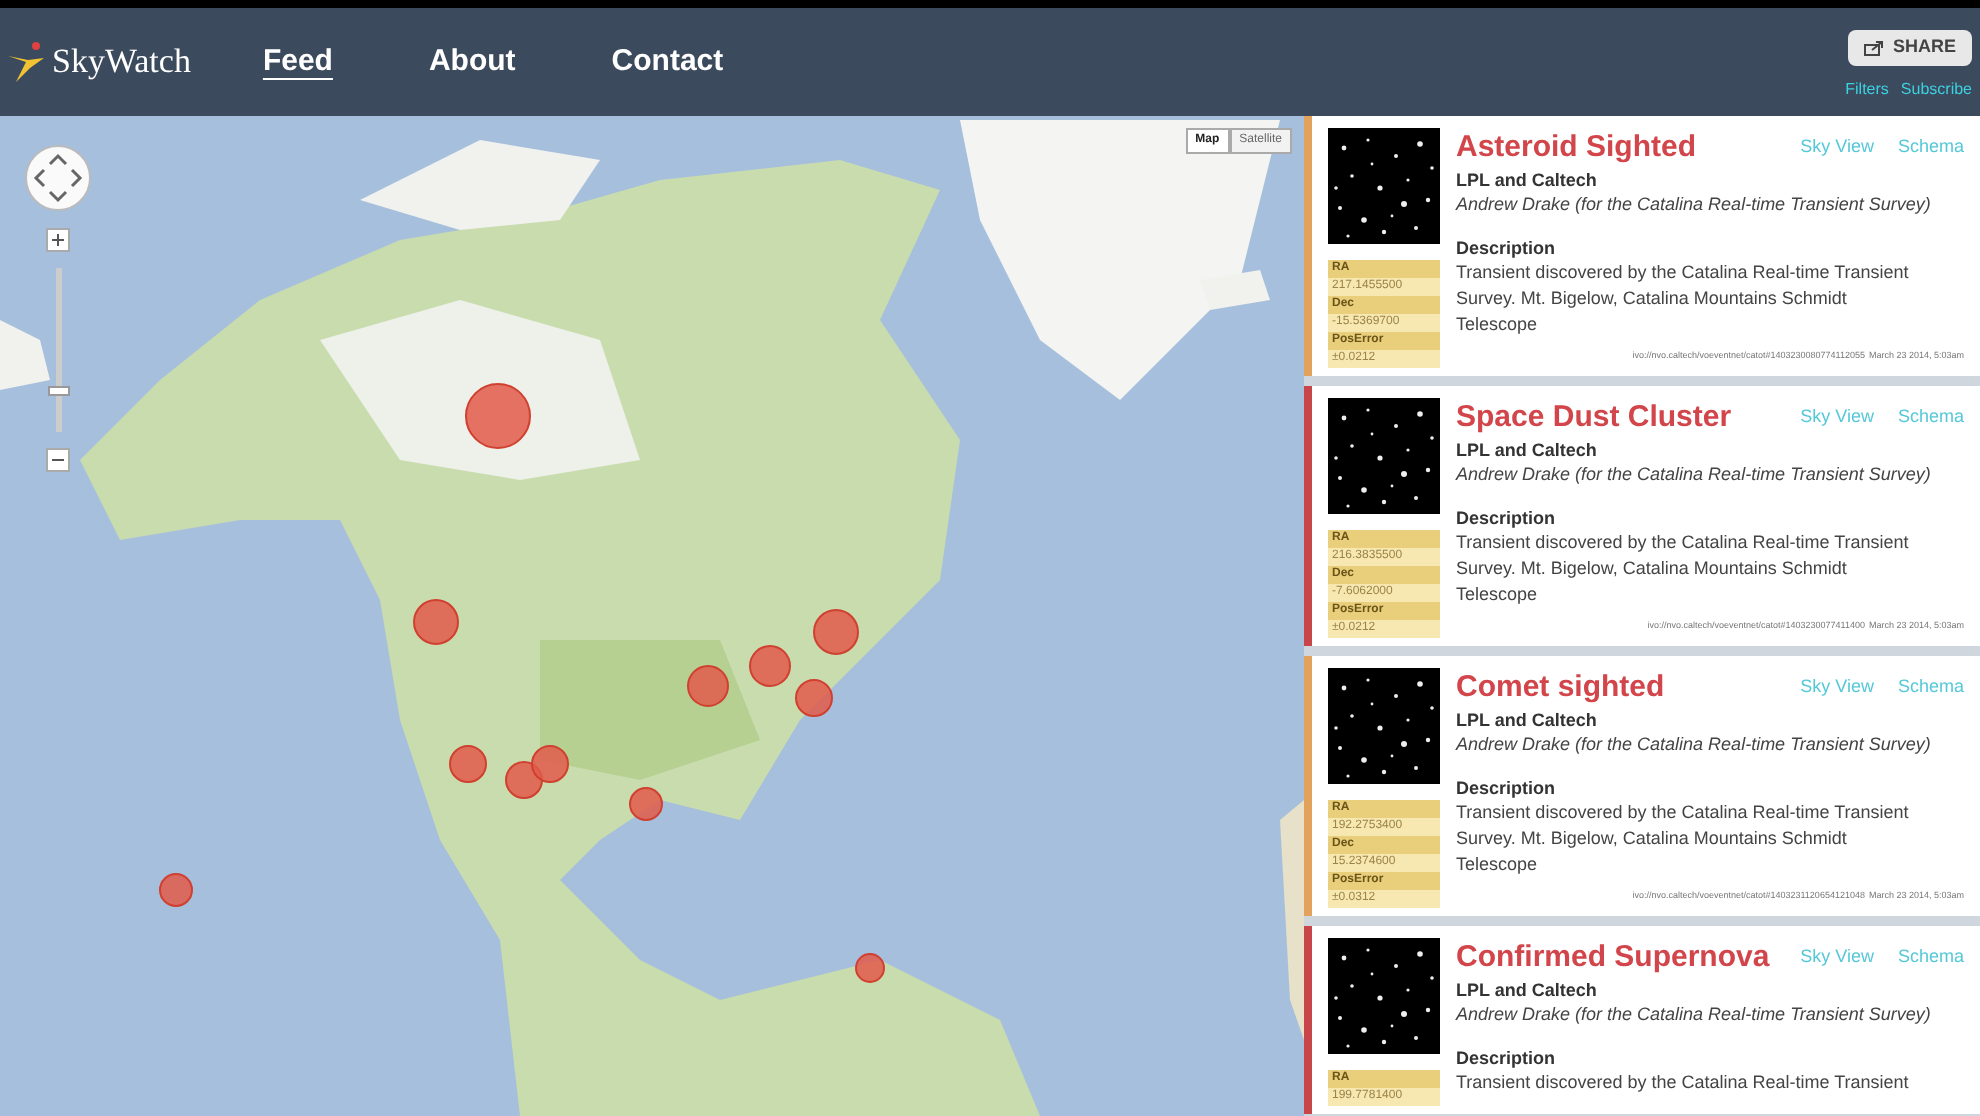 This screenshot has width=1980, height=1116. What do you see at coordinates (1936, 89) in the screenshot?
I see `header-link: Subscribe` at bounding box center [1936, 89].